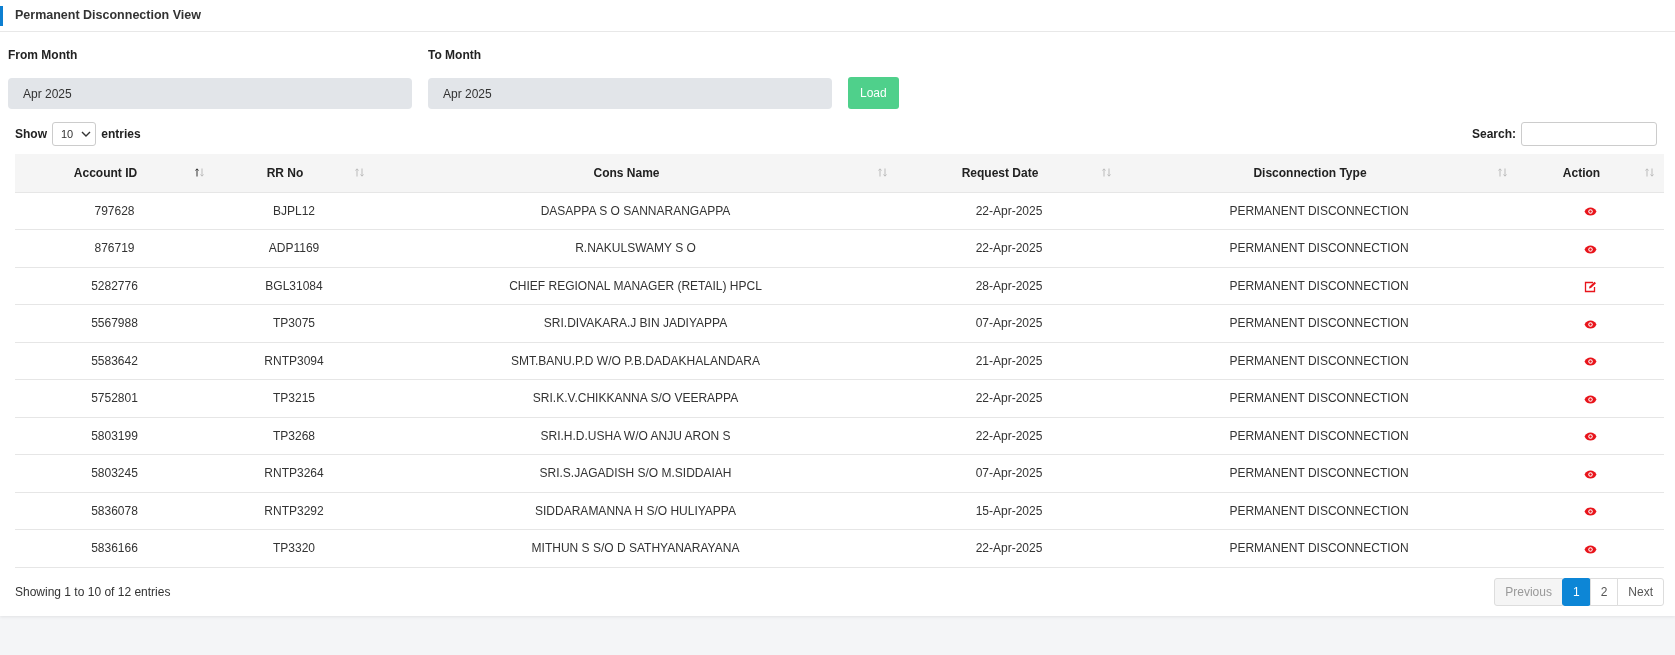  What do you see at coordinates (1590, 286) in the screenshot?
I see `edit-icon` at bounding box center [1590, 286].